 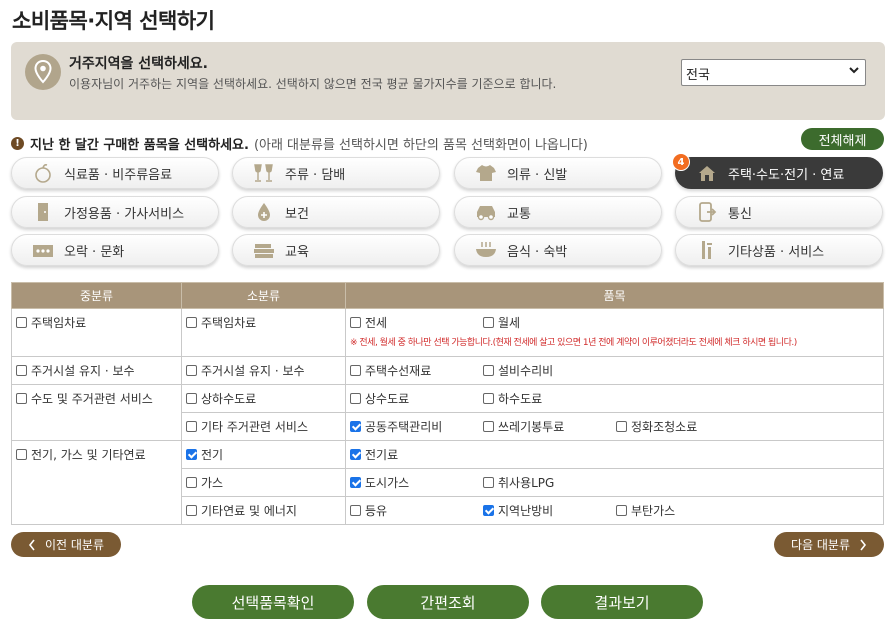 What do you see at coordinates (241, 510) in the screenshot?
I see `sub-checkbox-other-fuel: 기타연료 및 에너지` at bounding box center [241, 510].